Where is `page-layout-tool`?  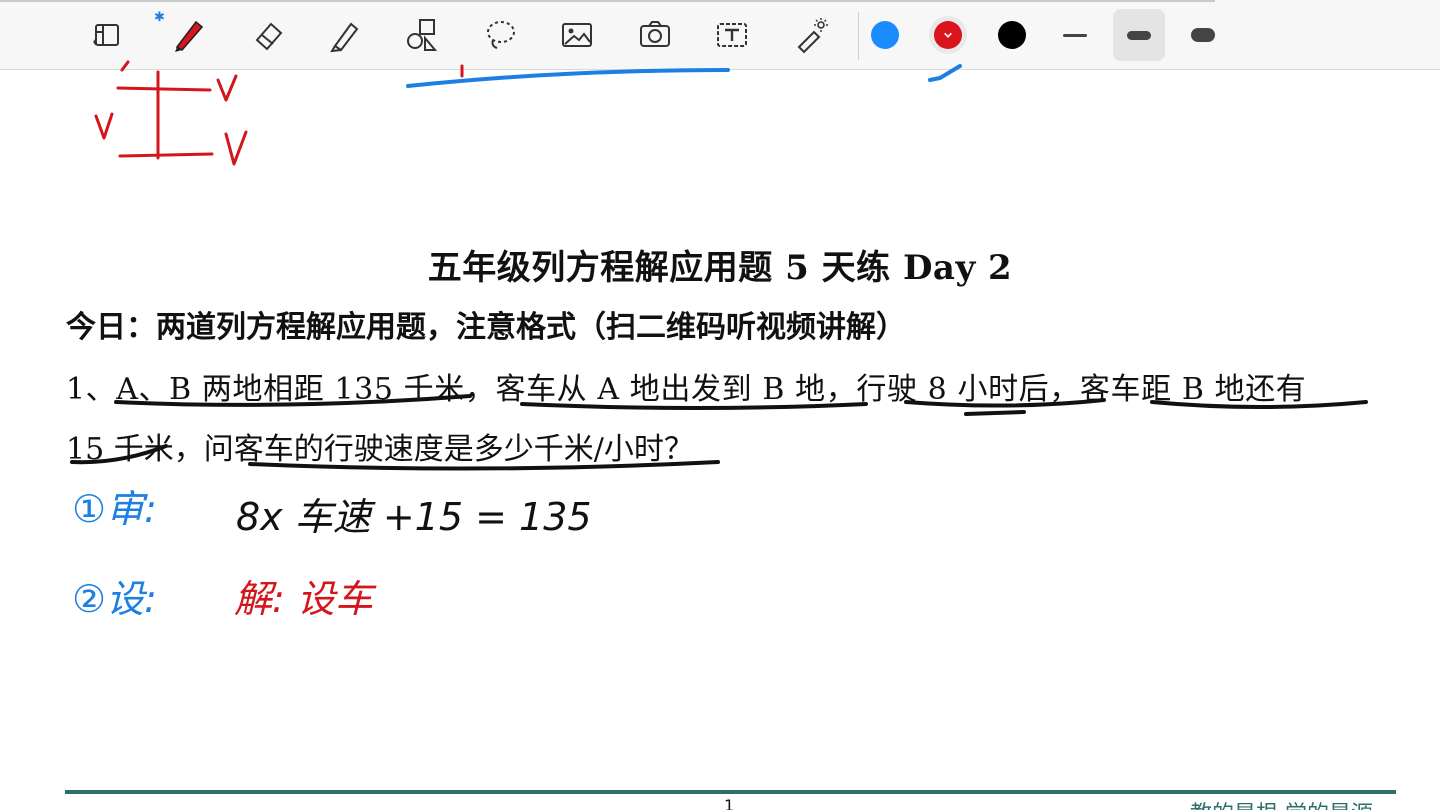 page-layout-tool is located at coordinates (107, 35).